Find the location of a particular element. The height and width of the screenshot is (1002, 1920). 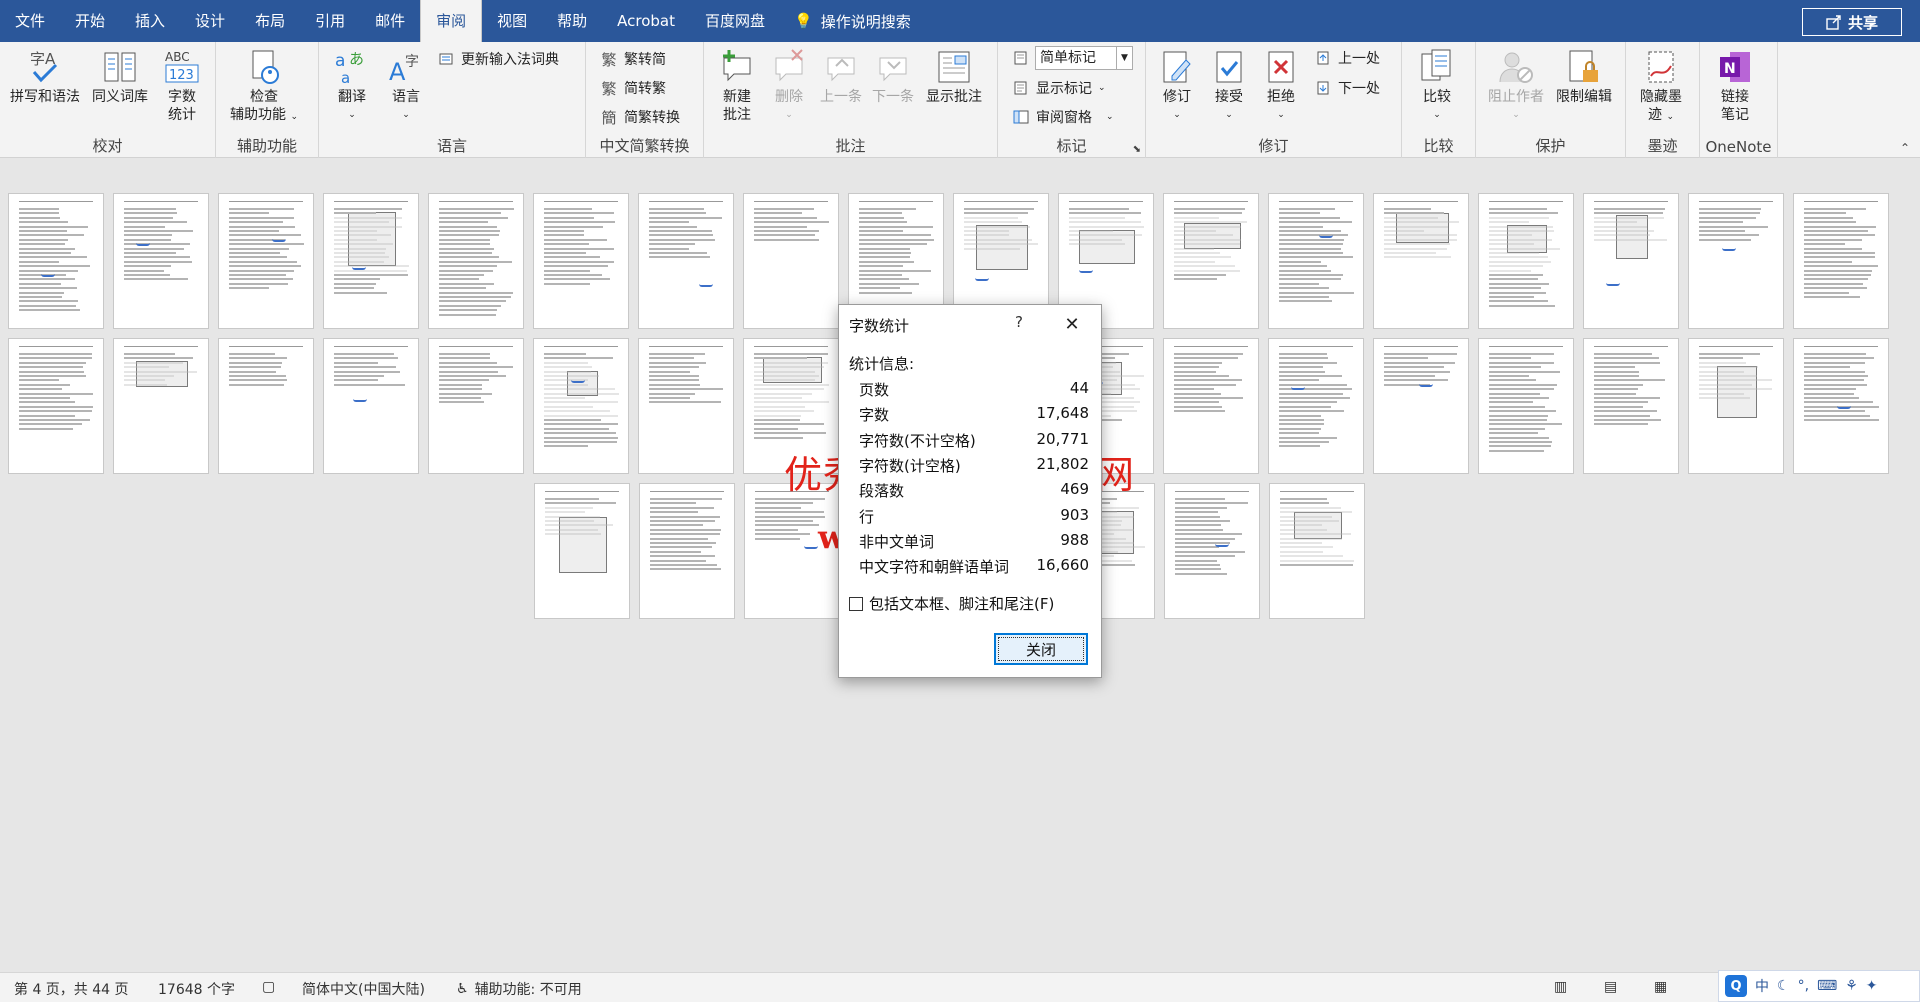

hide-ink-button: 隐藏墨 迹 ⌄ is located at coordinates (1661, 87).